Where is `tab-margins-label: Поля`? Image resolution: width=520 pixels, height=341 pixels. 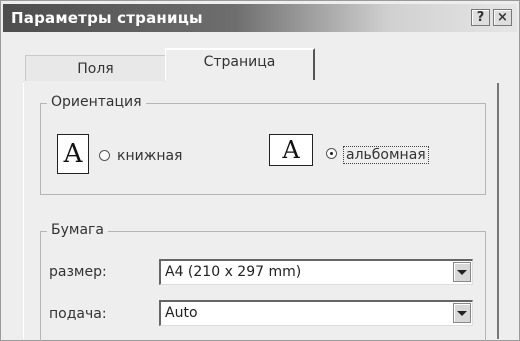
tab-margins-label: Поля is located at coordinates (95, 68).